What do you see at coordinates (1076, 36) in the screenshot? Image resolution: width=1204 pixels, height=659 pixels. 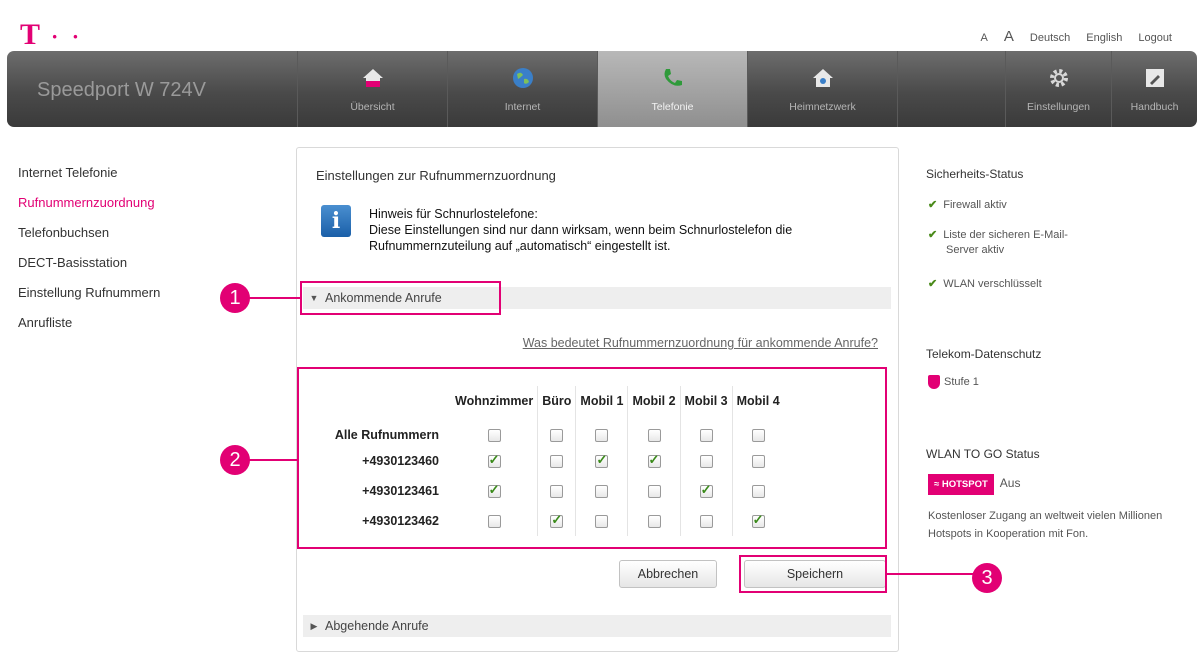 I see `top-links: A A Deutsch English Logout` at bounding box center [1076, 36].